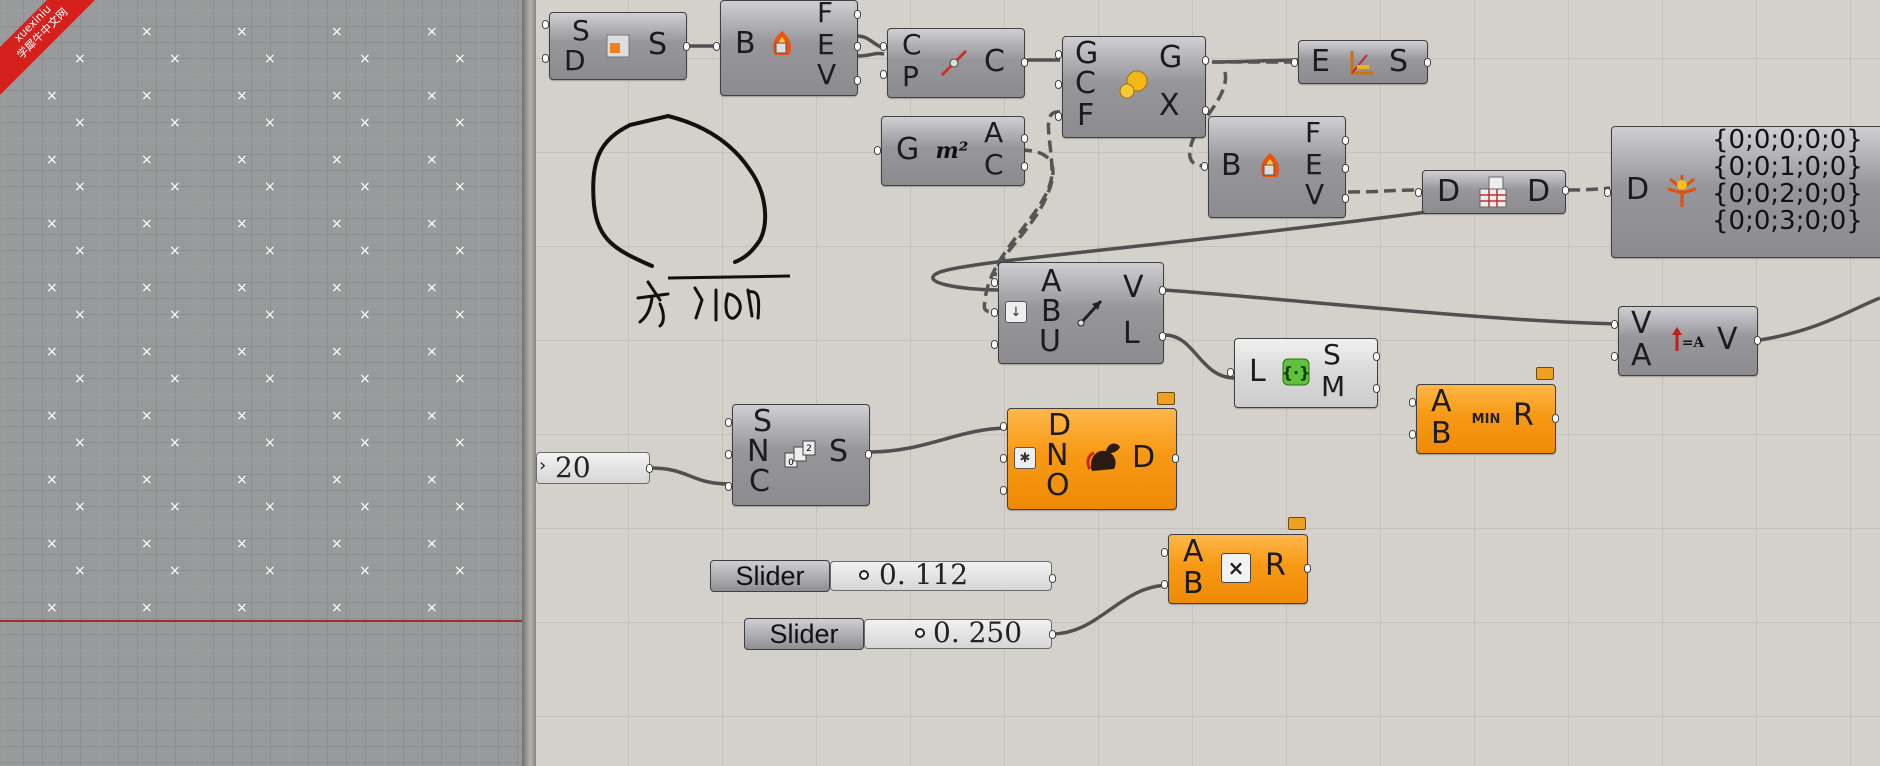 This screenshot has width=1880, height=766. What do you see at coordinates (825, 14) in the screenshot?
I see `output-f: F` at bounding box center [825, 14].